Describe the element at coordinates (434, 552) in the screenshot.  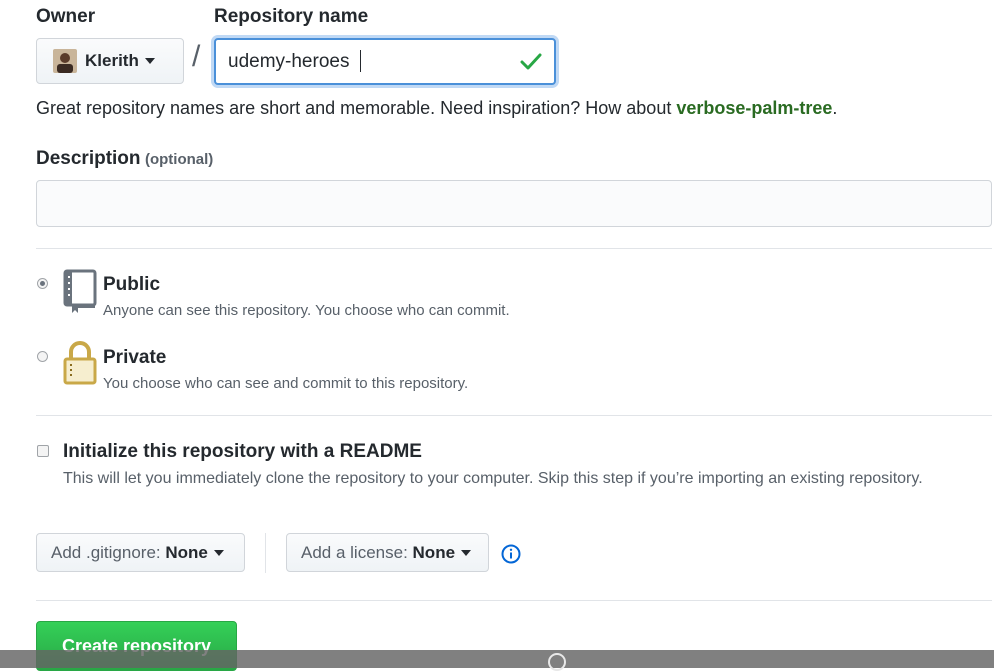
I see `license-value: None` at that location.